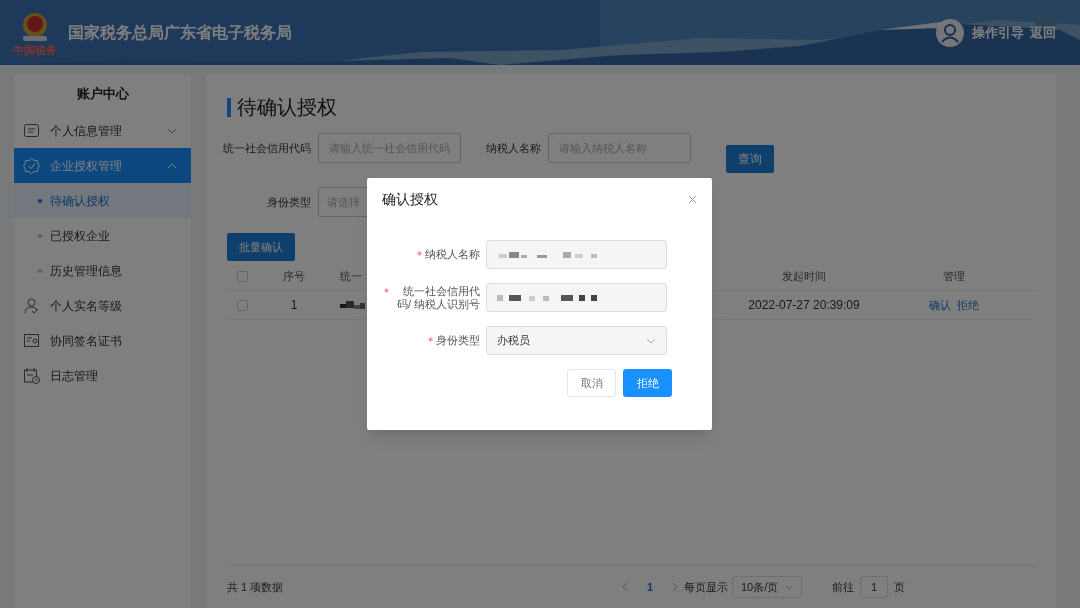 The height and width of the screenshot is (608, 1080). Describe the element at coordinates (102, 270) in the screenshot. I see `sidebar-subitem: 历史管理信息` at that location.